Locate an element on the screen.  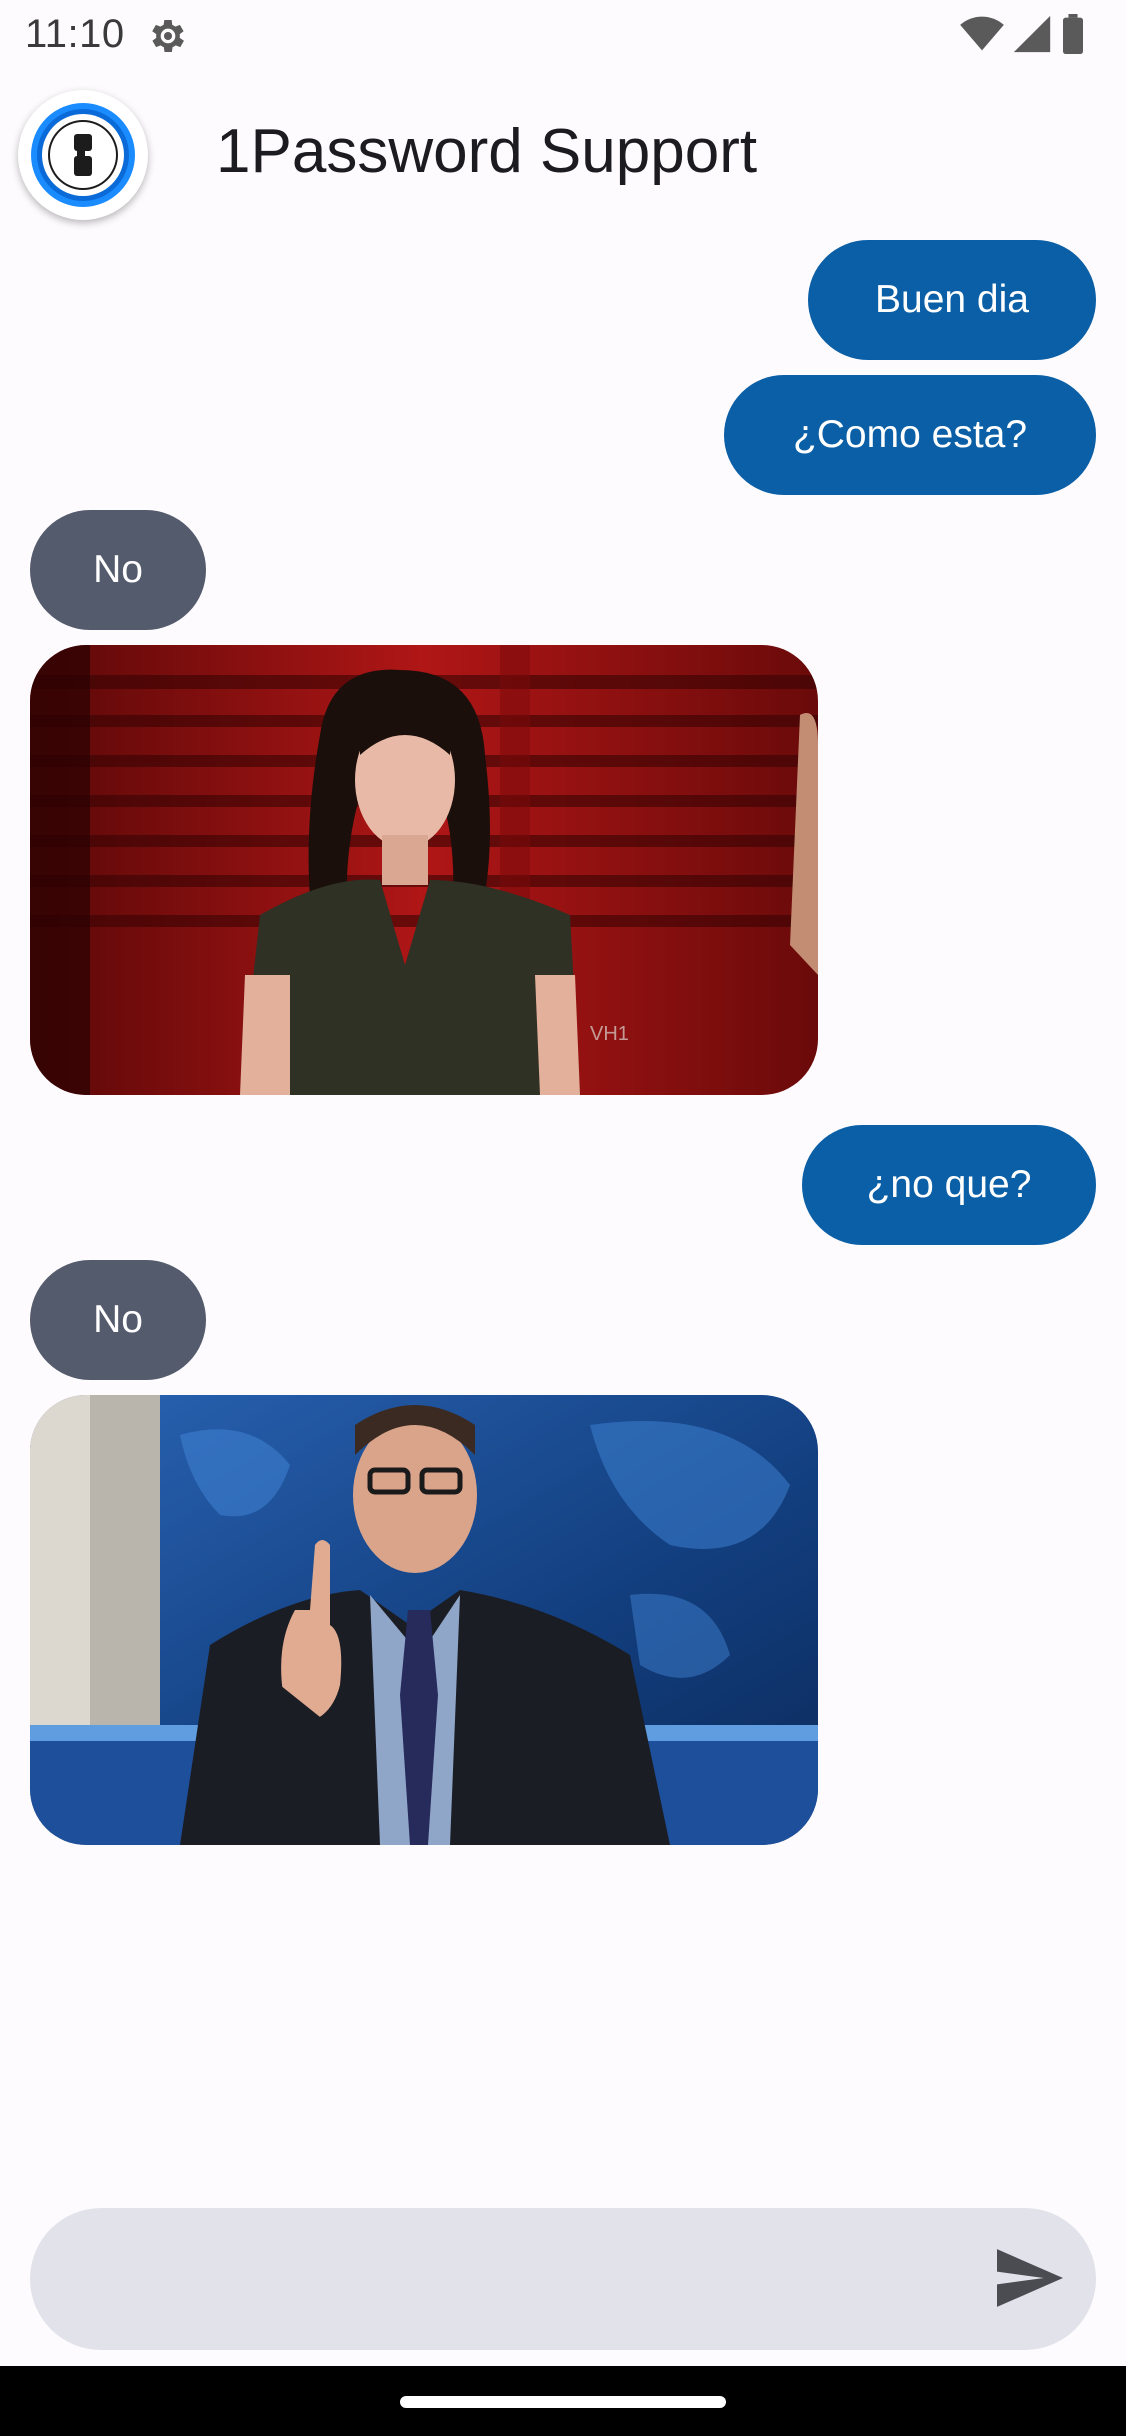
message-composer is located at coordinates (563, 2280).